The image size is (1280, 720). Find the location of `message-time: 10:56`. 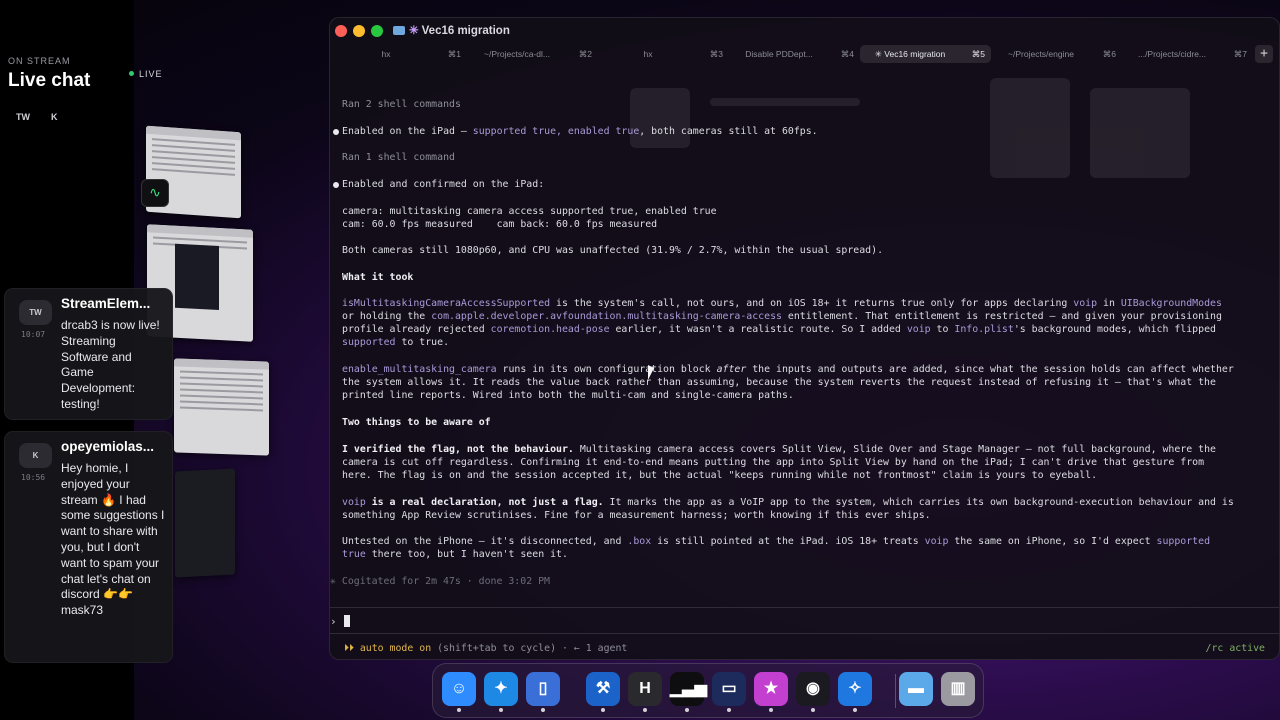

message-time: 10:56 is located at coordinates (33, 477).